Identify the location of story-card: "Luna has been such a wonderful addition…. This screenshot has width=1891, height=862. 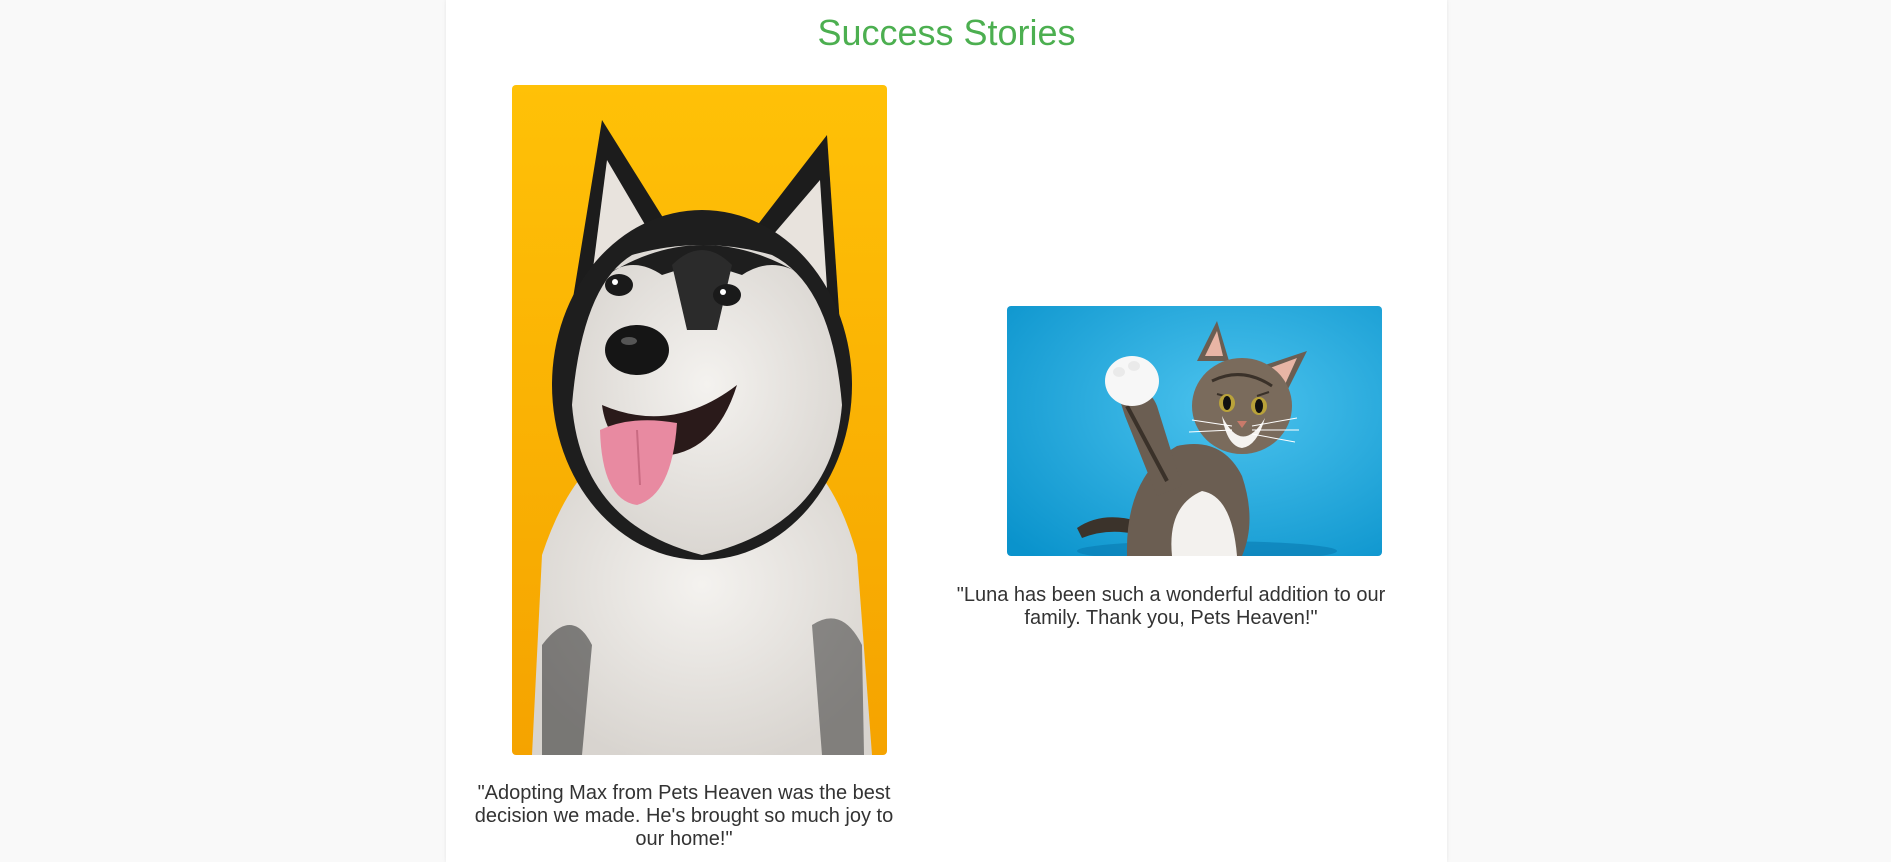
(1171, 468).